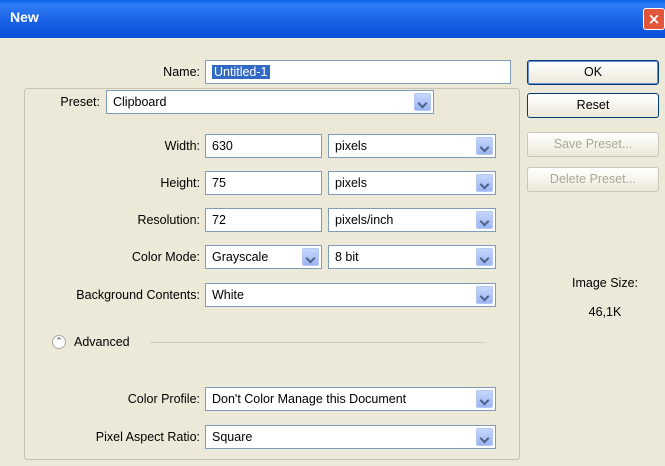 The image size is (665, 466). I want to click on color-mode-label: Color Mode:, so click(165, 257).